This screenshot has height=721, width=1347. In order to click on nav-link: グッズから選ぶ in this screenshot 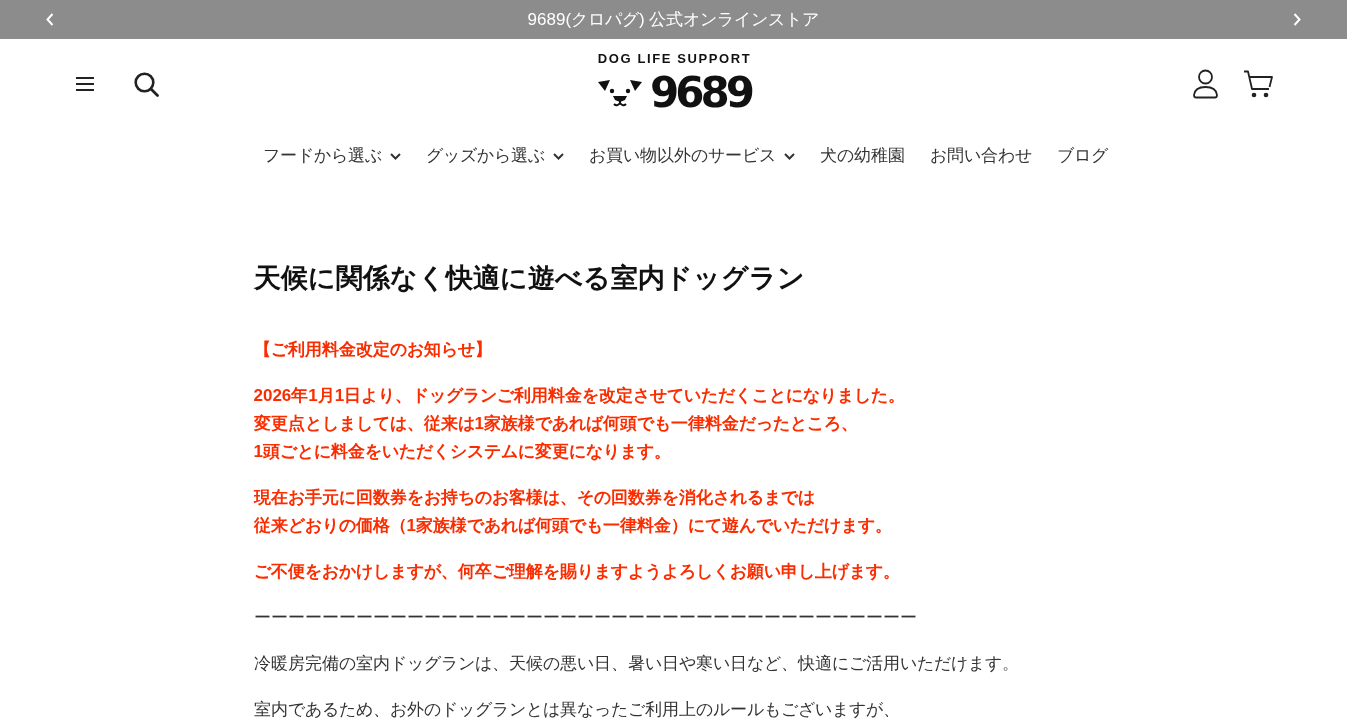, I will do `click(495, 156)`.